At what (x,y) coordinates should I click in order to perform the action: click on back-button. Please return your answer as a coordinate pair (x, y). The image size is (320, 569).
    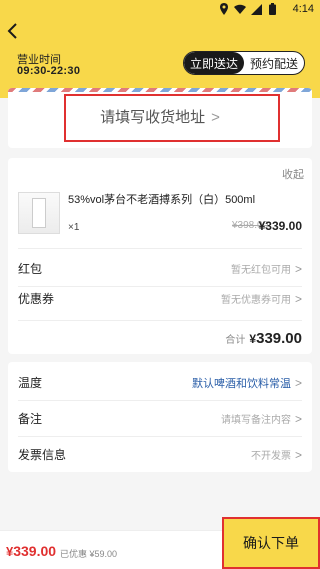
    Looking at the image, I should click on (13, 31).